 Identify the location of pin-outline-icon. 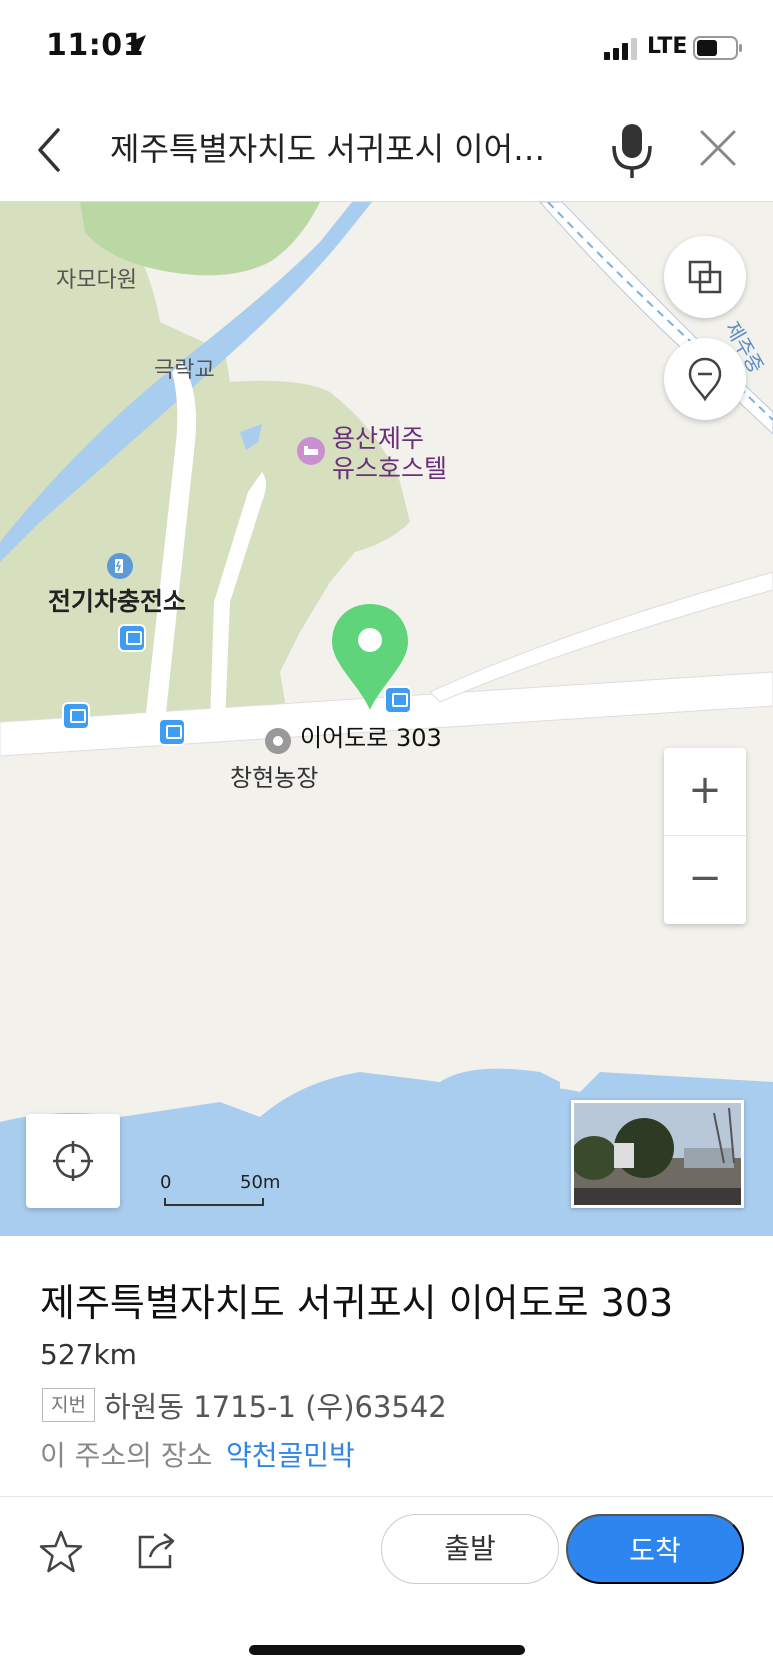
(705, 379).